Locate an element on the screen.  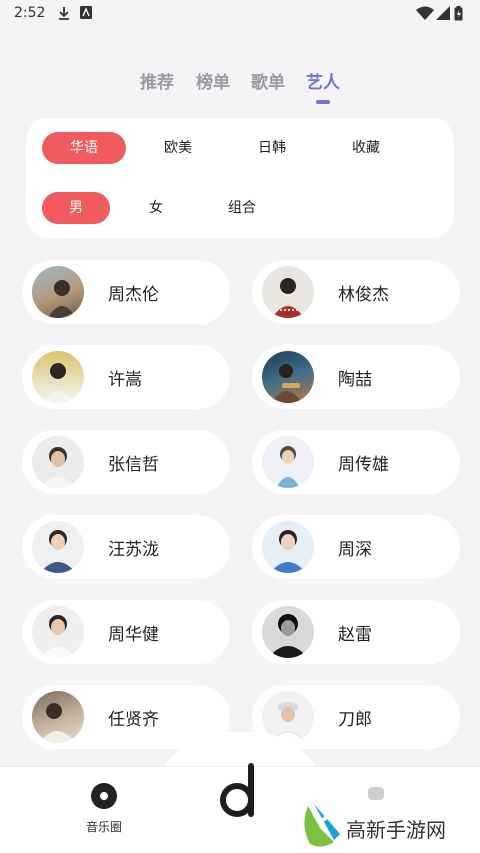
nav-music-circle: 音乐圈 is located at coordinates (104, 808).